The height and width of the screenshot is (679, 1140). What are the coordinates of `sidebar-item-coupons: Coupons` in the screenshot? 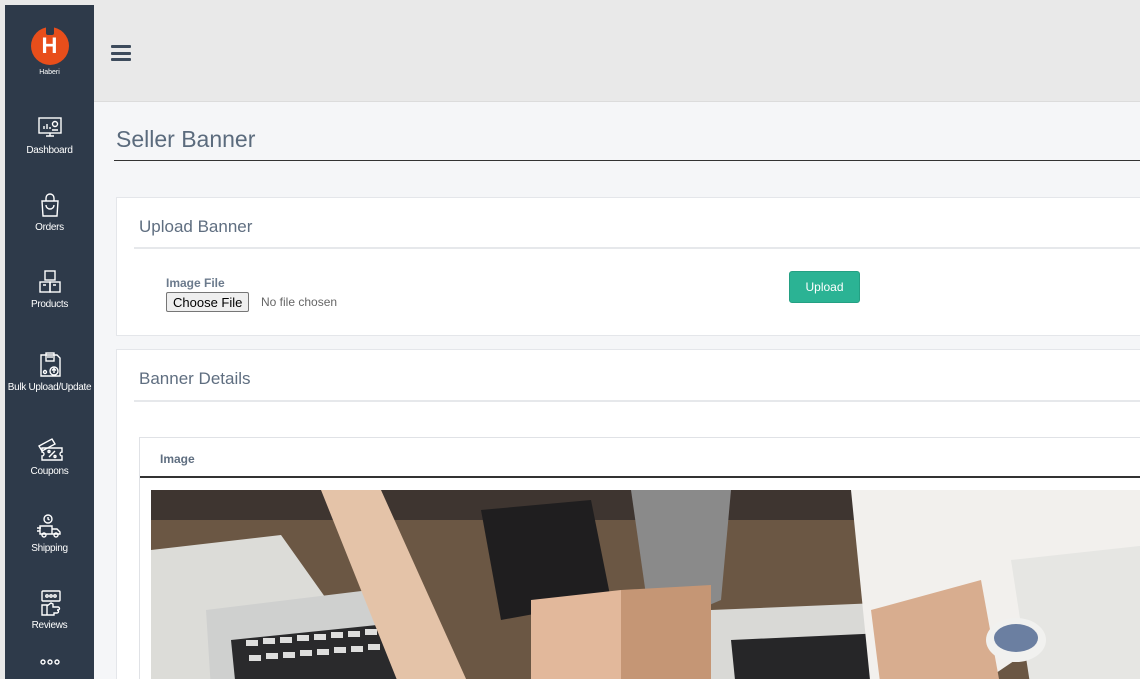 It's located at (49, 456).